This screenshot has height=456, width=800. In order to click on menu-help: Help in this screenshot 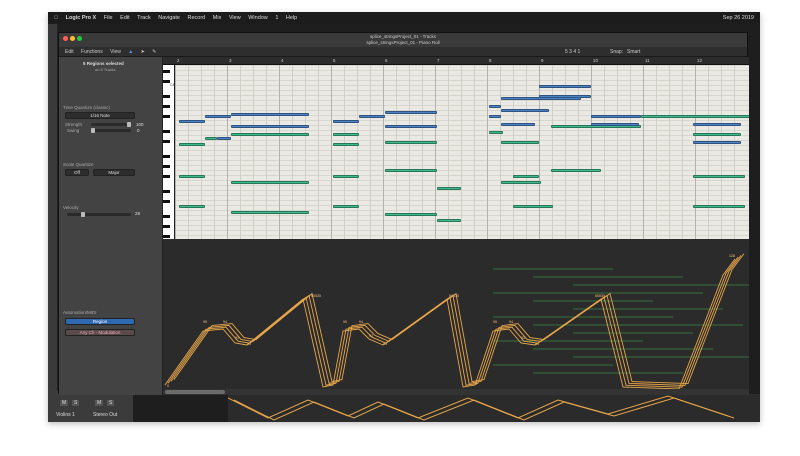, I will do `click(291, 18)`.